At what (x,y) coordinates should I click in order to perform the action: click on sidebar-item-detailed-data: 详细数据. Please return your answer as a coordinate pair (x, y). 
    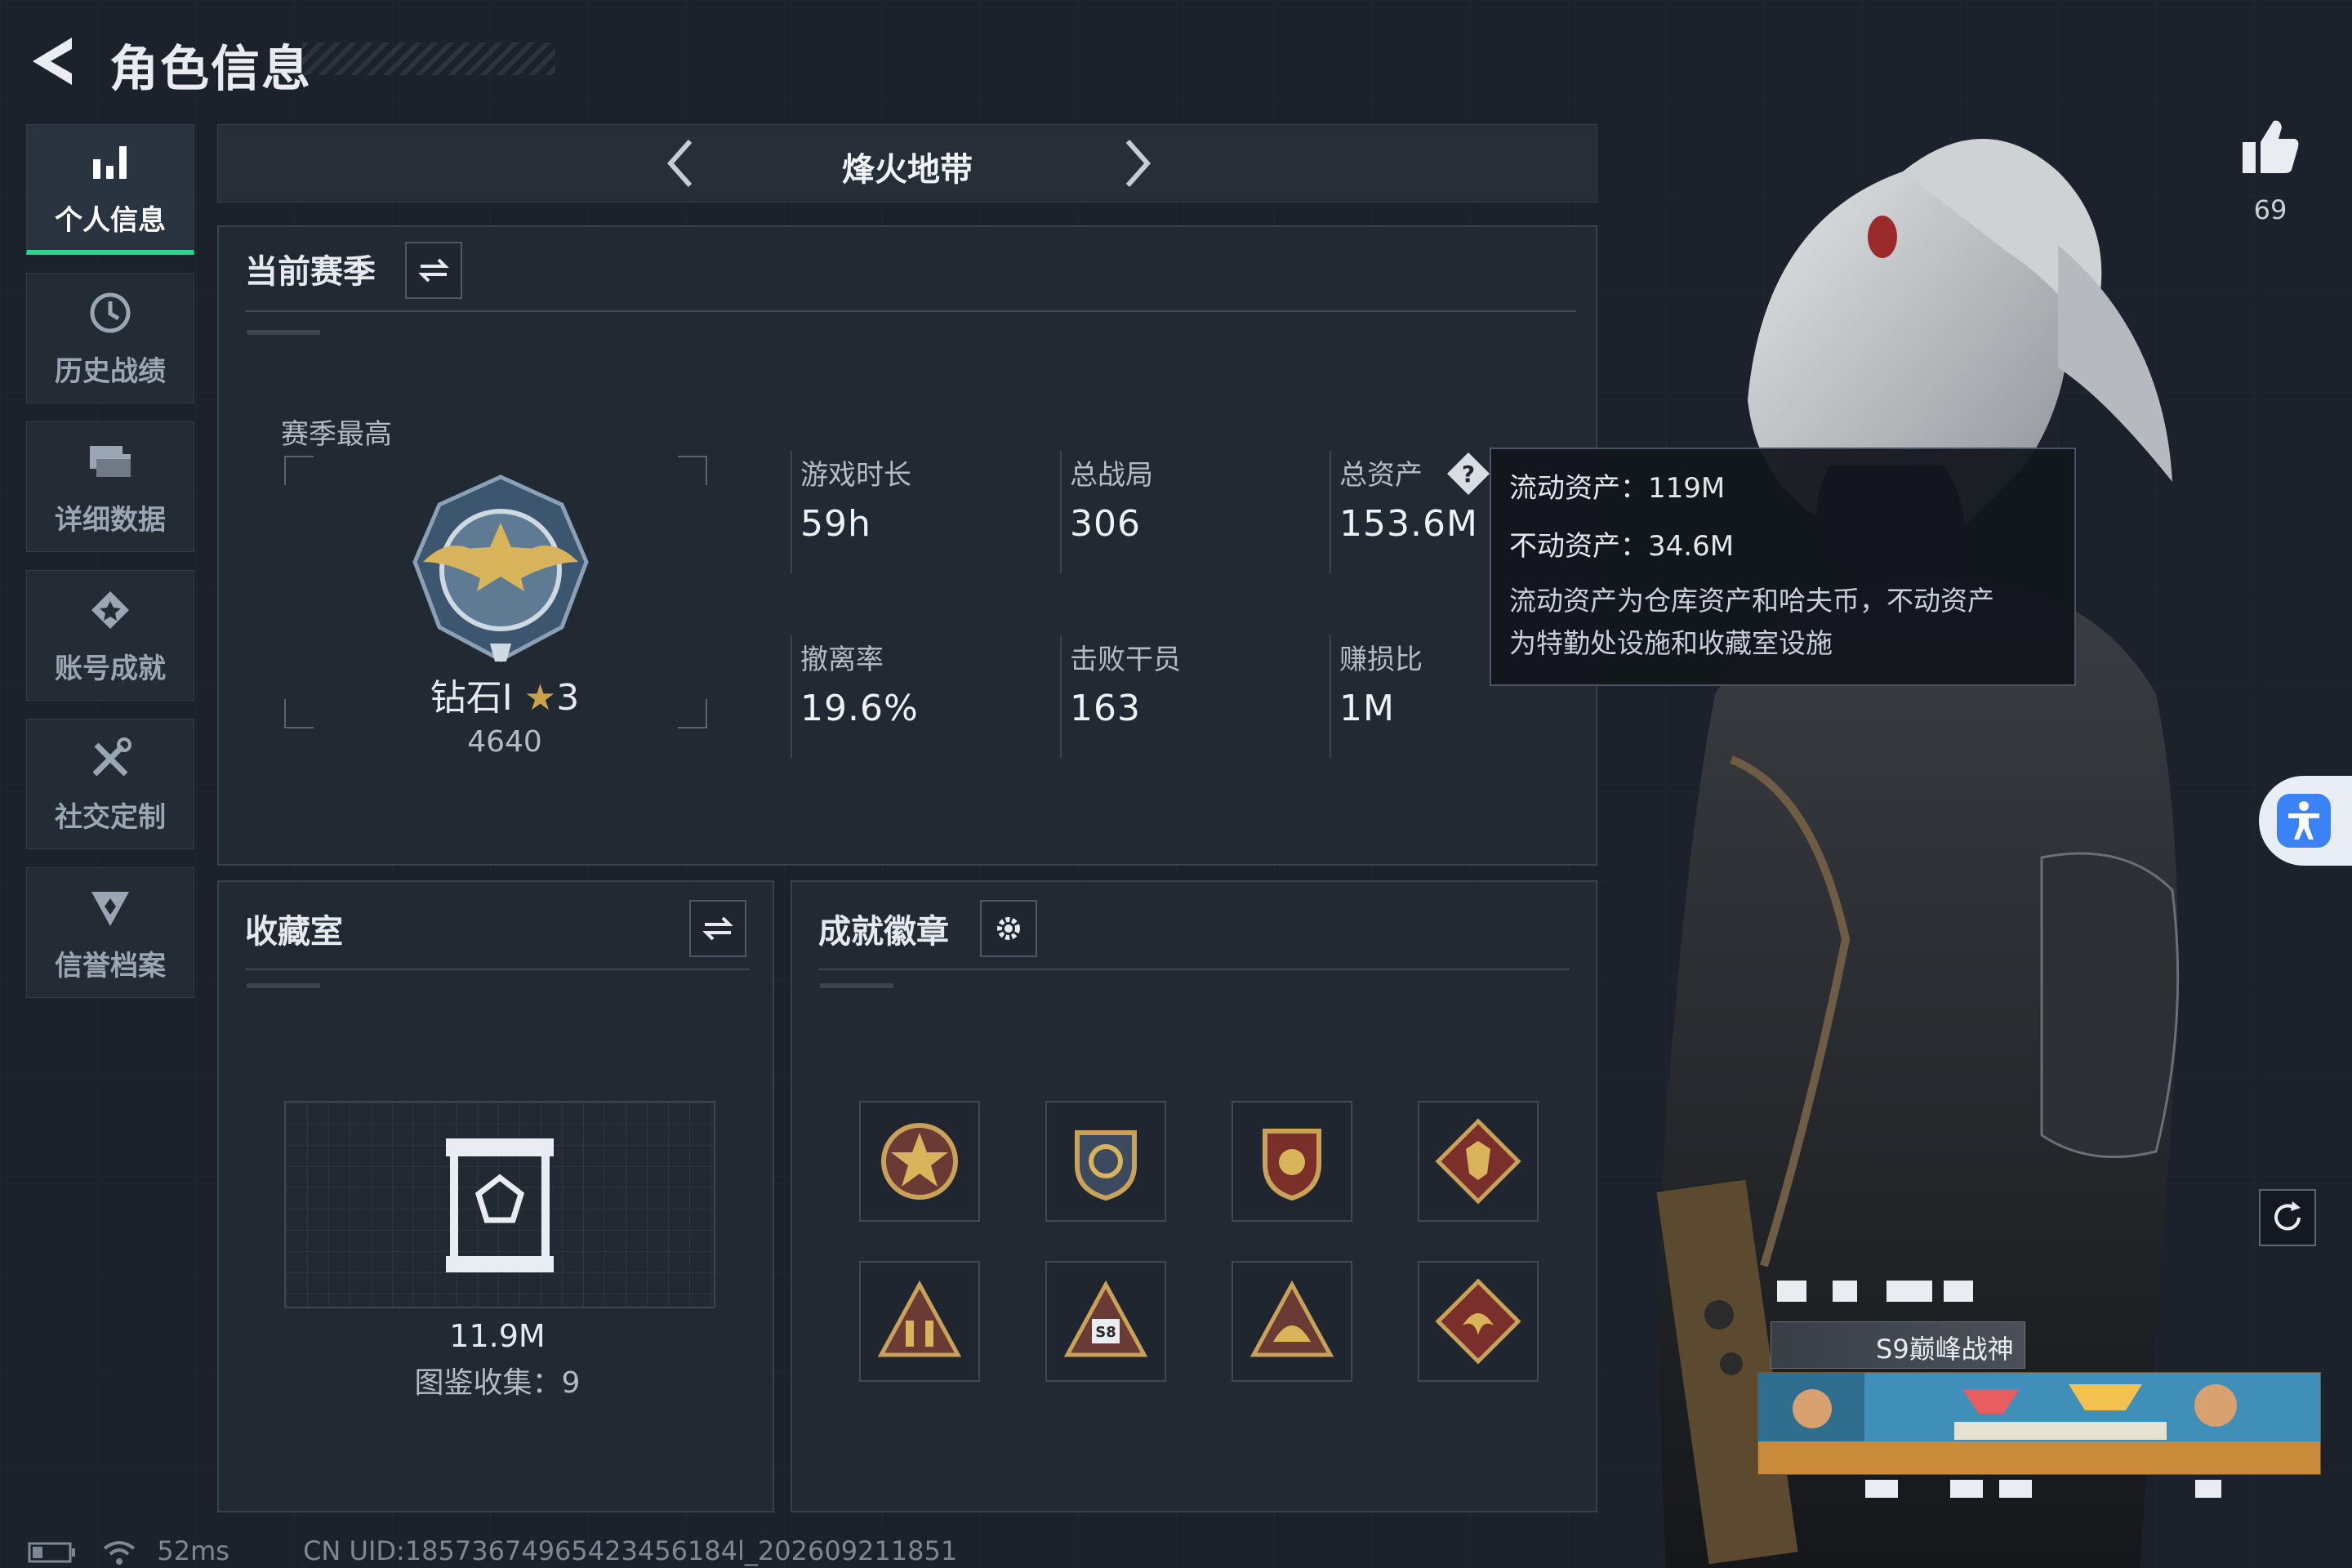
    Looking at the image, I should click on (110, 487).